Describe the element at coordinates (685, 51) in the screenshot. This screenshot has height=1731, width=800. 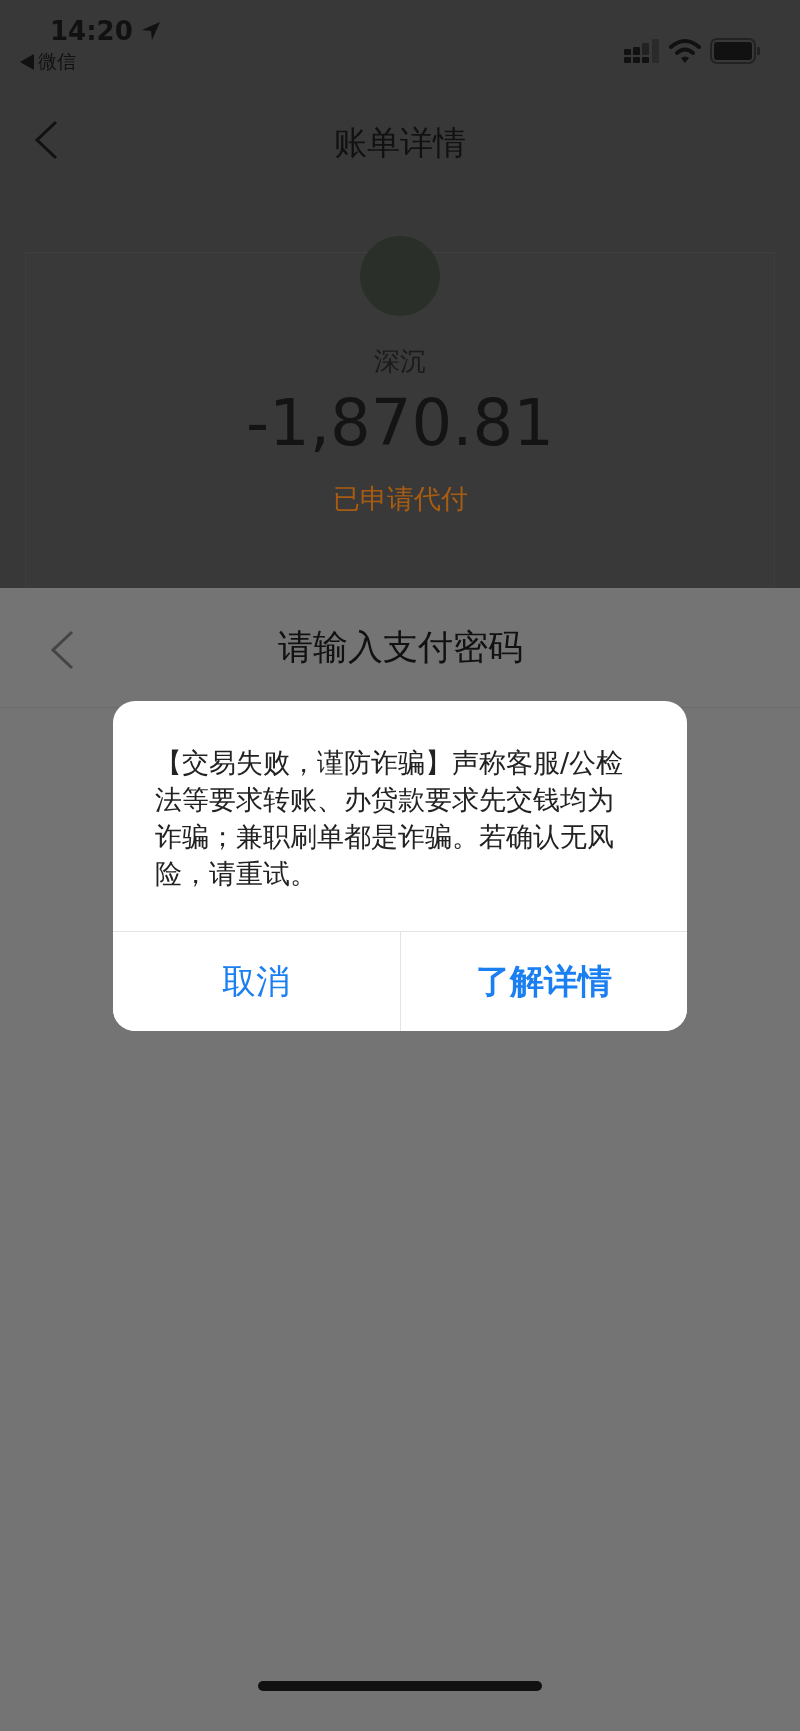
I see `wifi-icon` at that location.